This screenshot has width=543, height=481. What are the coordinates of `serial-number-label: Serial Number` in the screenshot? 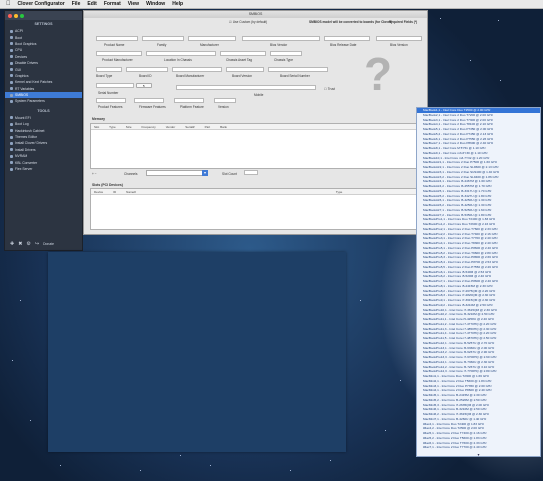 It's located at (108, 93).